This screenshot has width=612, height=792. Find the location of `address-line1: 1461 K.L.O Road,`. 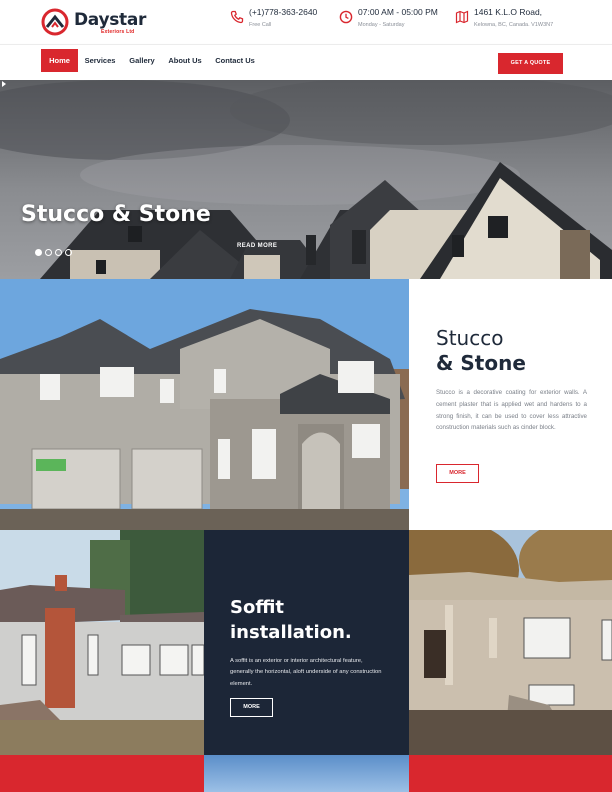

address-line1: 1461 K.L.O Road, is located at coordinates (508, 12).